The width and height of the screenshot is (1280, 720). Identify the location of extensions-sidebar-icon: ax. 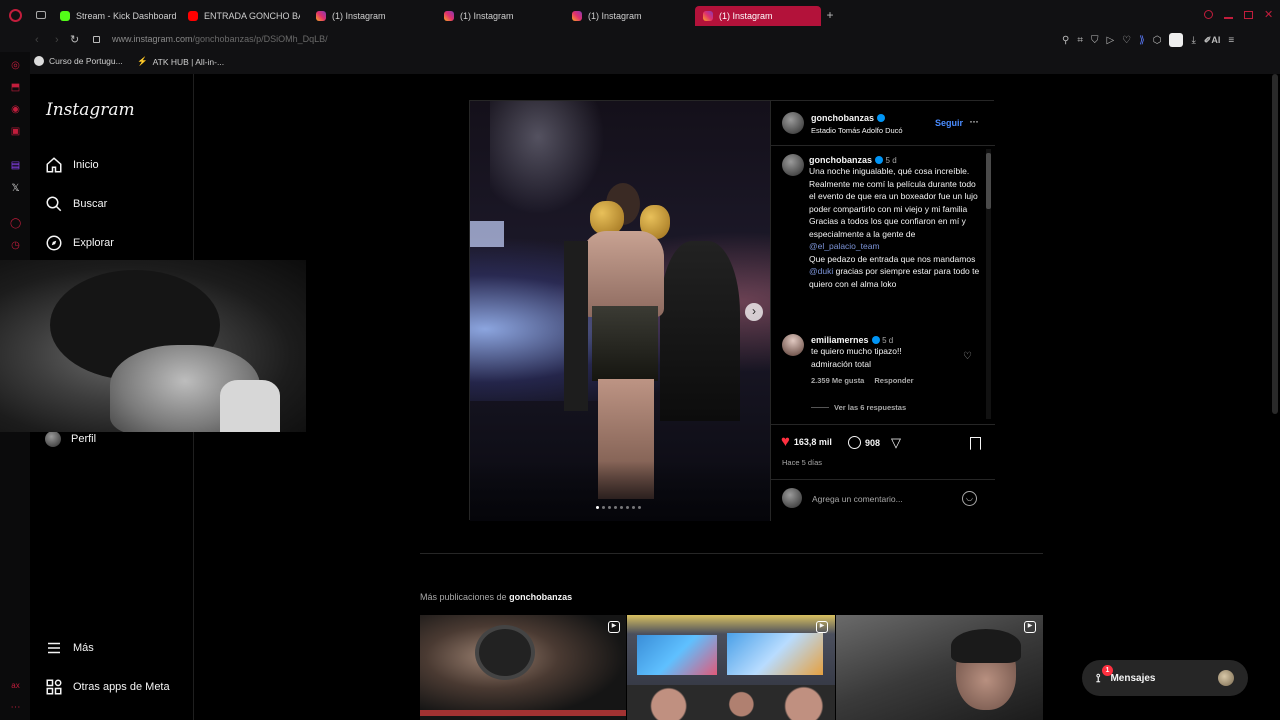
(15, 685).